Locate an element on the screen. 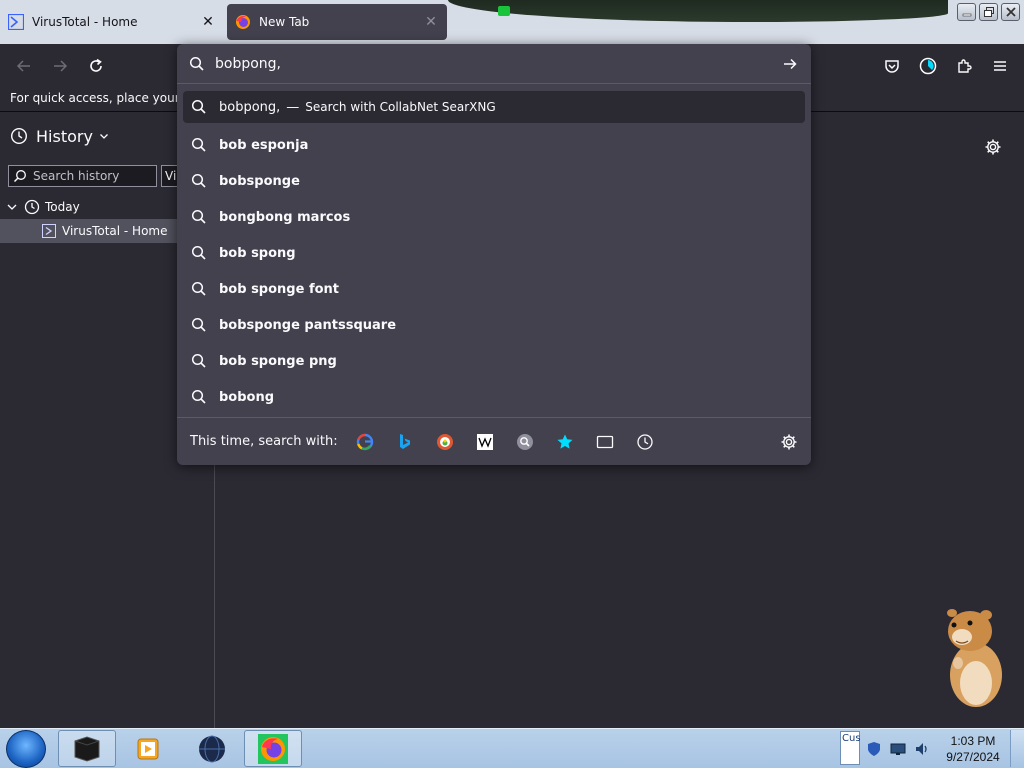 The width and height of the screenshot is (1024, 768). urlbar-input is located at coordinates (485, 63).